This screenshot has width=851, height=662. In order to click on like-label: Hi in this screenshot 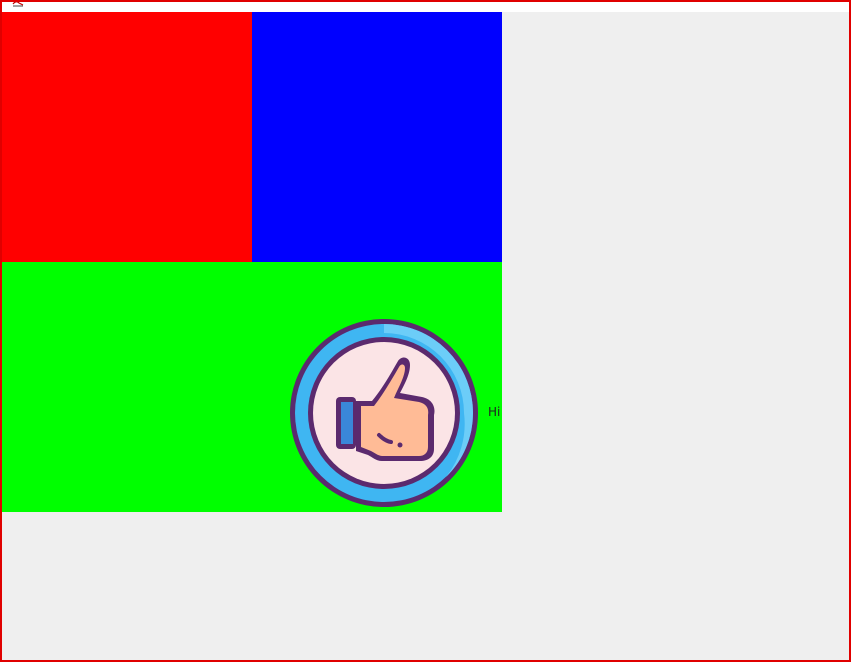, I will do `click(494, 412)`.